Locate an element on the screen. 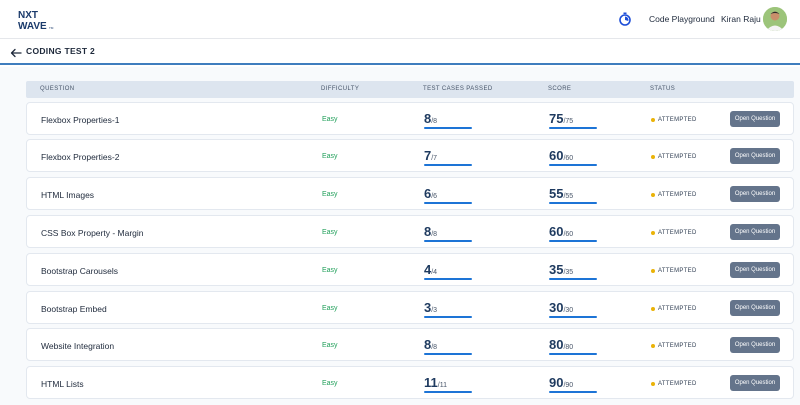  score-value: 90 is located at coordinates (556, 382).